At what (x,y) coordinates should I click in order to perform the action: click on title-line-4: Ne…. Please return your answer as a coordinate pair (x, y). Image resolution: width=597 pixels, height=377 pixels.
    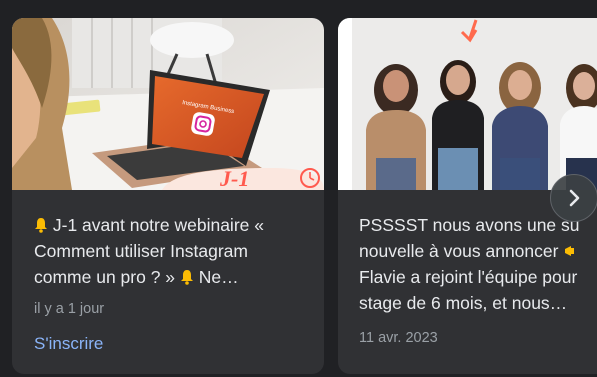
    Looking at the image, I should click on (218, 277).